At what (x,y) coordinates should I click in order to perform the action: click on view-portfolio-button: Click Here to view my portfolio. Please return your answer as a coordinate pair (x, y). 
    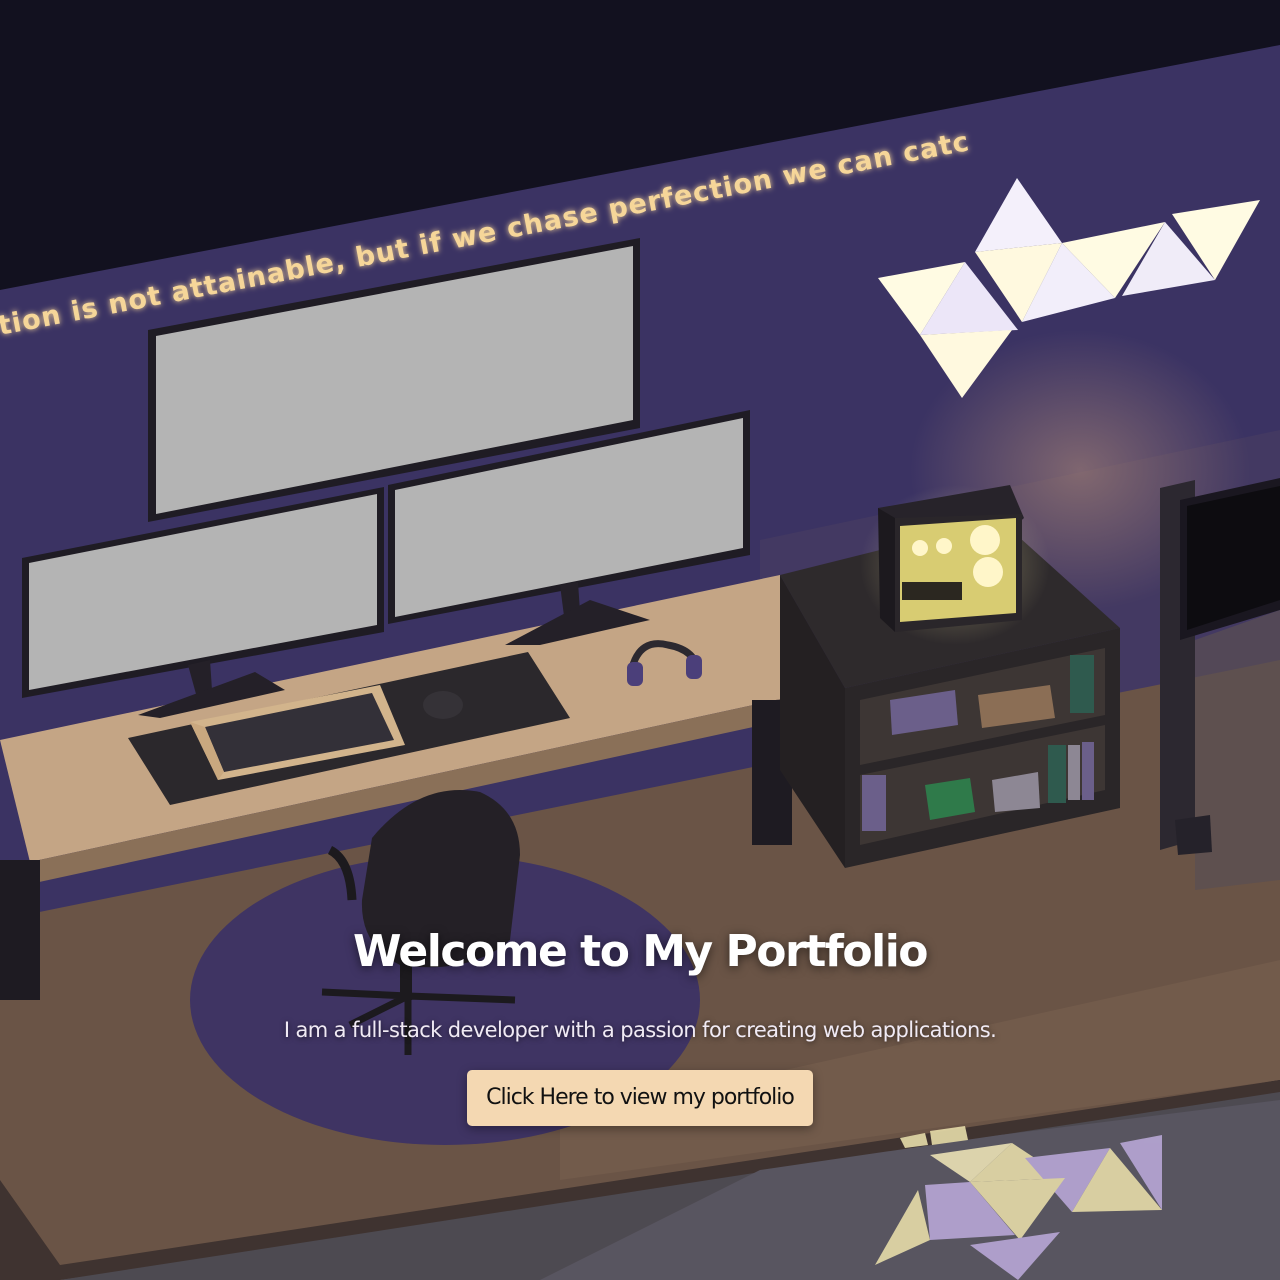
    Looking at the image, I should click on (640, 1098).